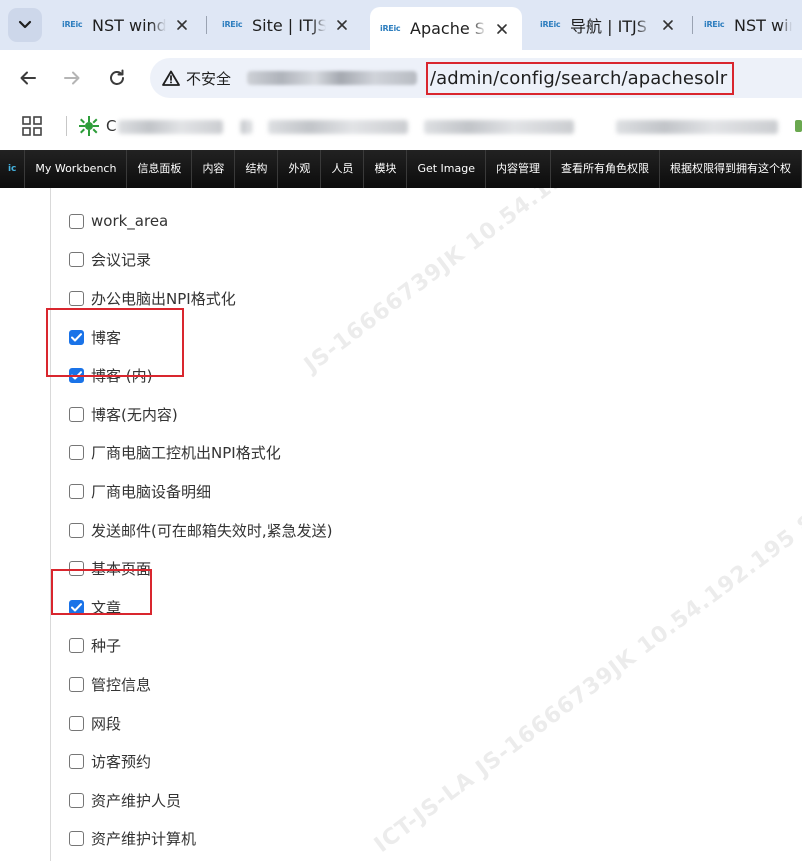 The image size is (802, 861). I want to click on content-type-option: 博客(无内容), so click(200, 414).